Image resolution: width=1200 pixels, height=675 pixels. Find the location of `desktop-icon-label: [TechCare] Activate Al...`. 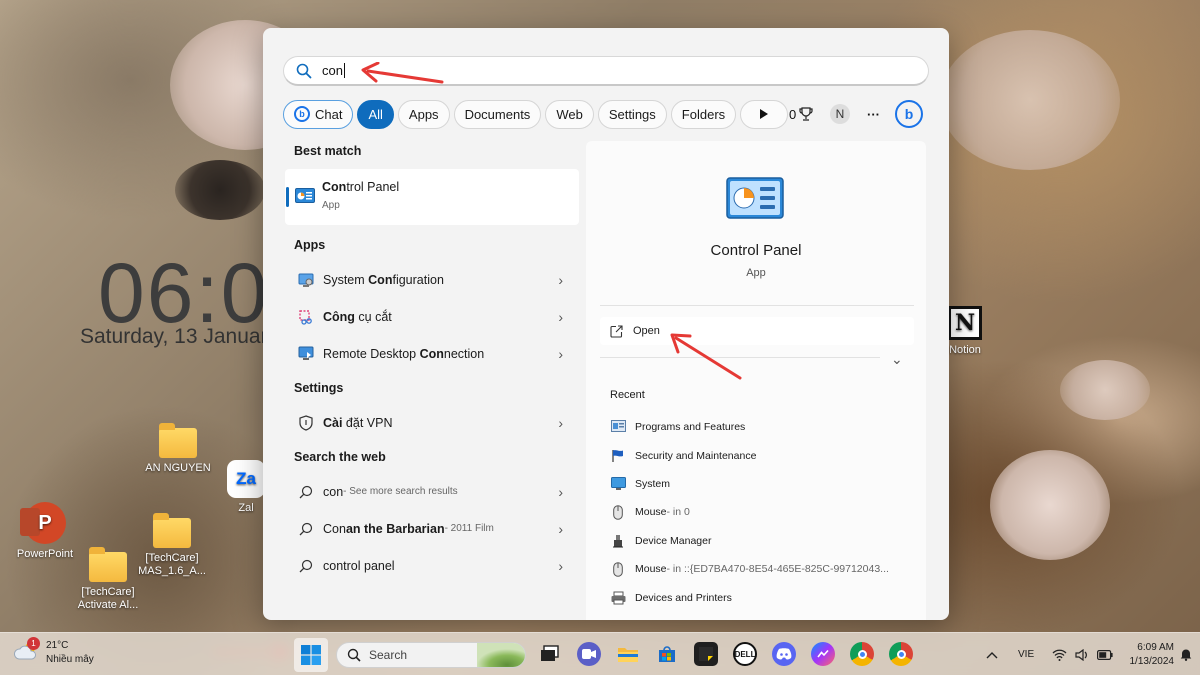

desktop-icon-label: [TechCare] Activate Al... is located at coordinates (108, 598).